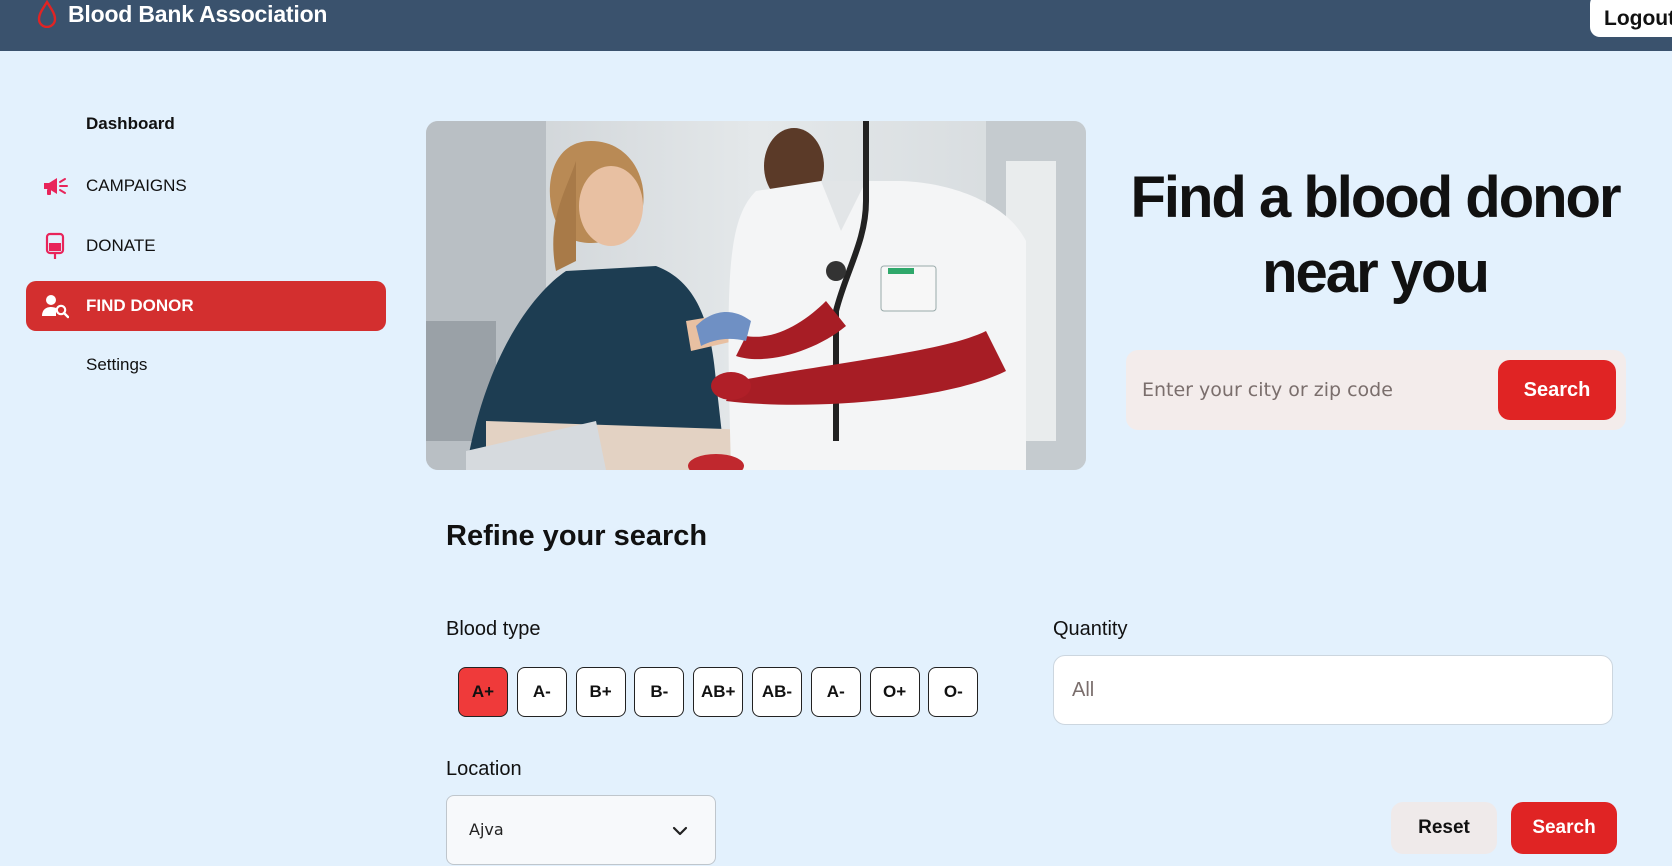  What do you see at coordinates (1564, 828) in the screenshot?
I see `refine-search-button: Search` at bounding box center [1564, 828].